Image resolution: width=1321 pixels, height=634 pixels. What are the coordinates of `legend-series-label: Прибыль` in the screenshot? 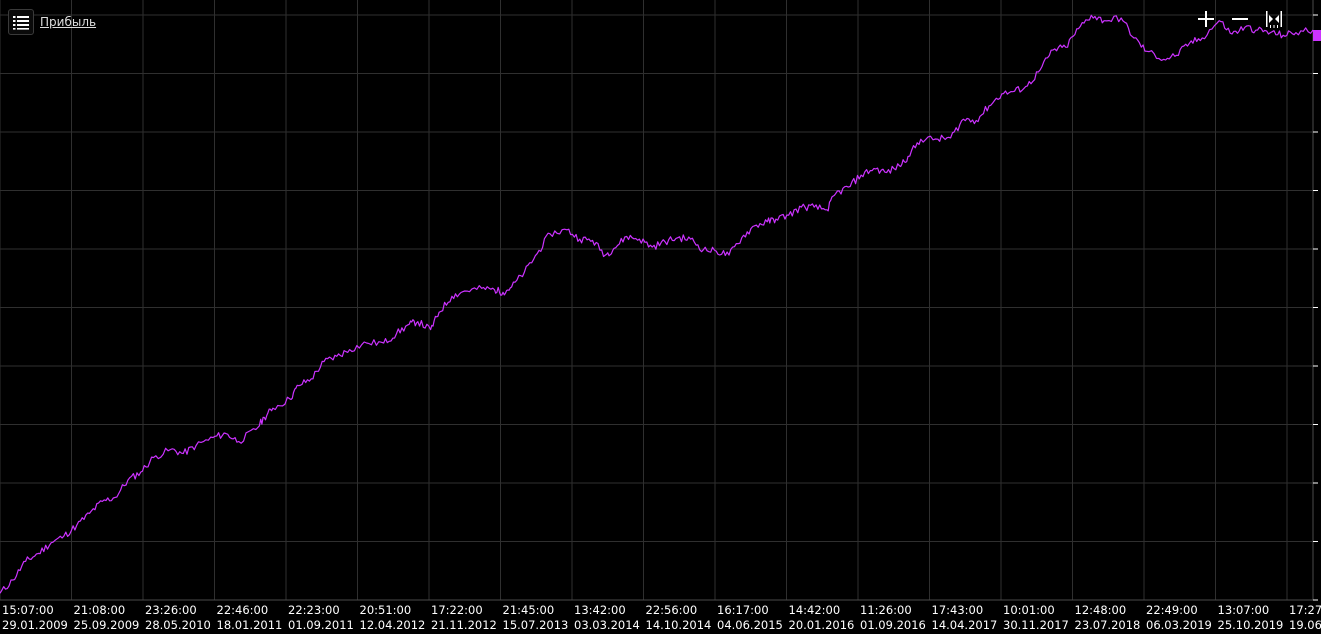 It's located at (68, 22).